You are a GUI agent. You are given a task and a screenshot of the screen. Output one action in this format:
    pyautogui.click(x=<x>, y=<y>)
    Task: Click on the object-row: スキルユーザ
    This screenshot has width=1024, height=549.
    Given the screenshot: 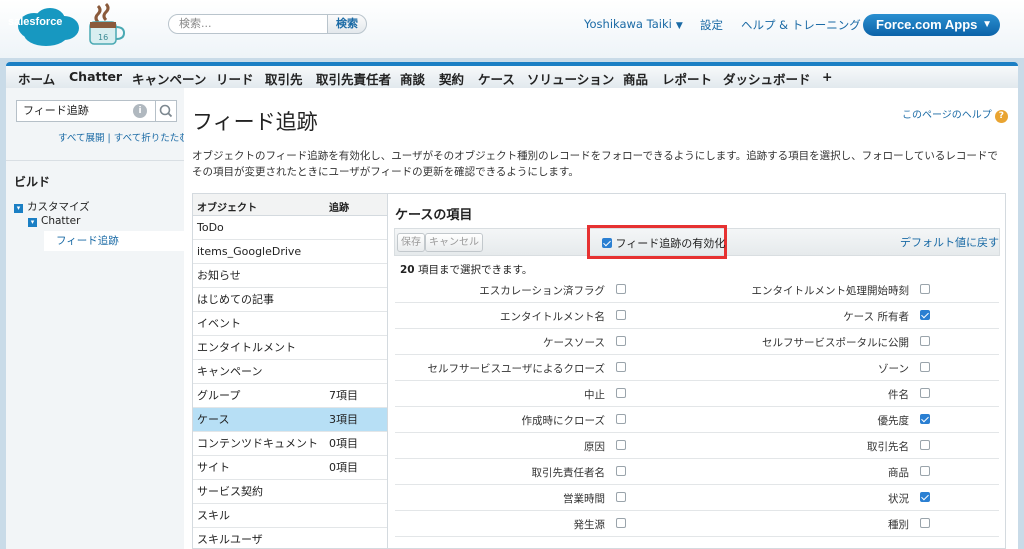 What is the action you would take?
    pyautogui.click(x=290, y=538)
    